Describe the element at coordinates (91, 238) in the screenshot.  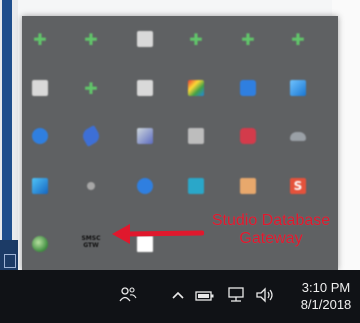
I see `gateway-icon-text-top: SMSC` at that location.